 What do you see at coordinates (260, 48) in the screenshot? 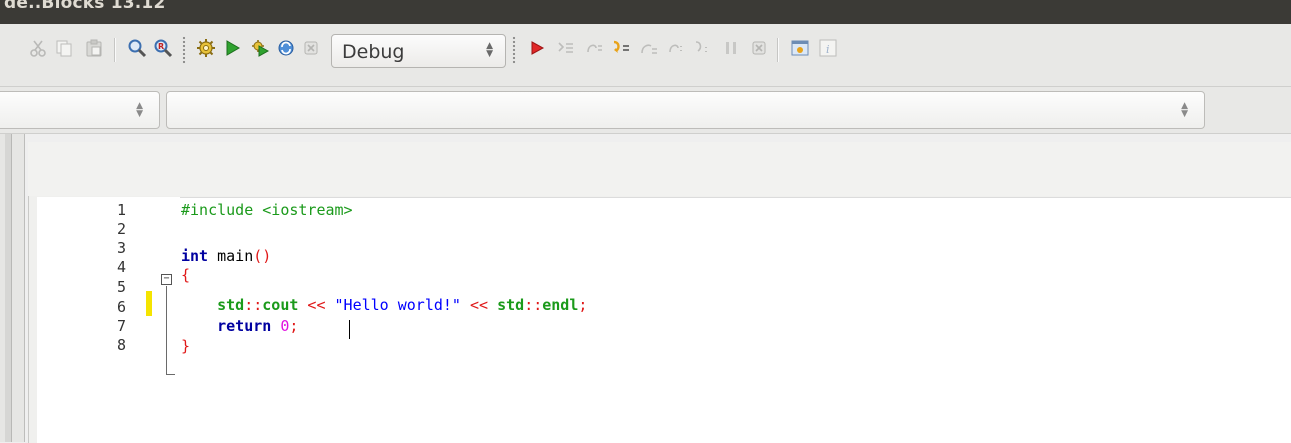
I see `build-and-run-icon` at bounding box center [260, 48].